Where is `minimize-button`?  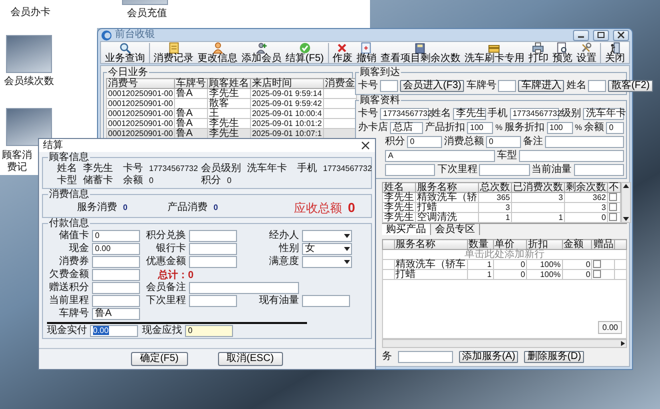 minimize-button is located at coordinates (581, 35).